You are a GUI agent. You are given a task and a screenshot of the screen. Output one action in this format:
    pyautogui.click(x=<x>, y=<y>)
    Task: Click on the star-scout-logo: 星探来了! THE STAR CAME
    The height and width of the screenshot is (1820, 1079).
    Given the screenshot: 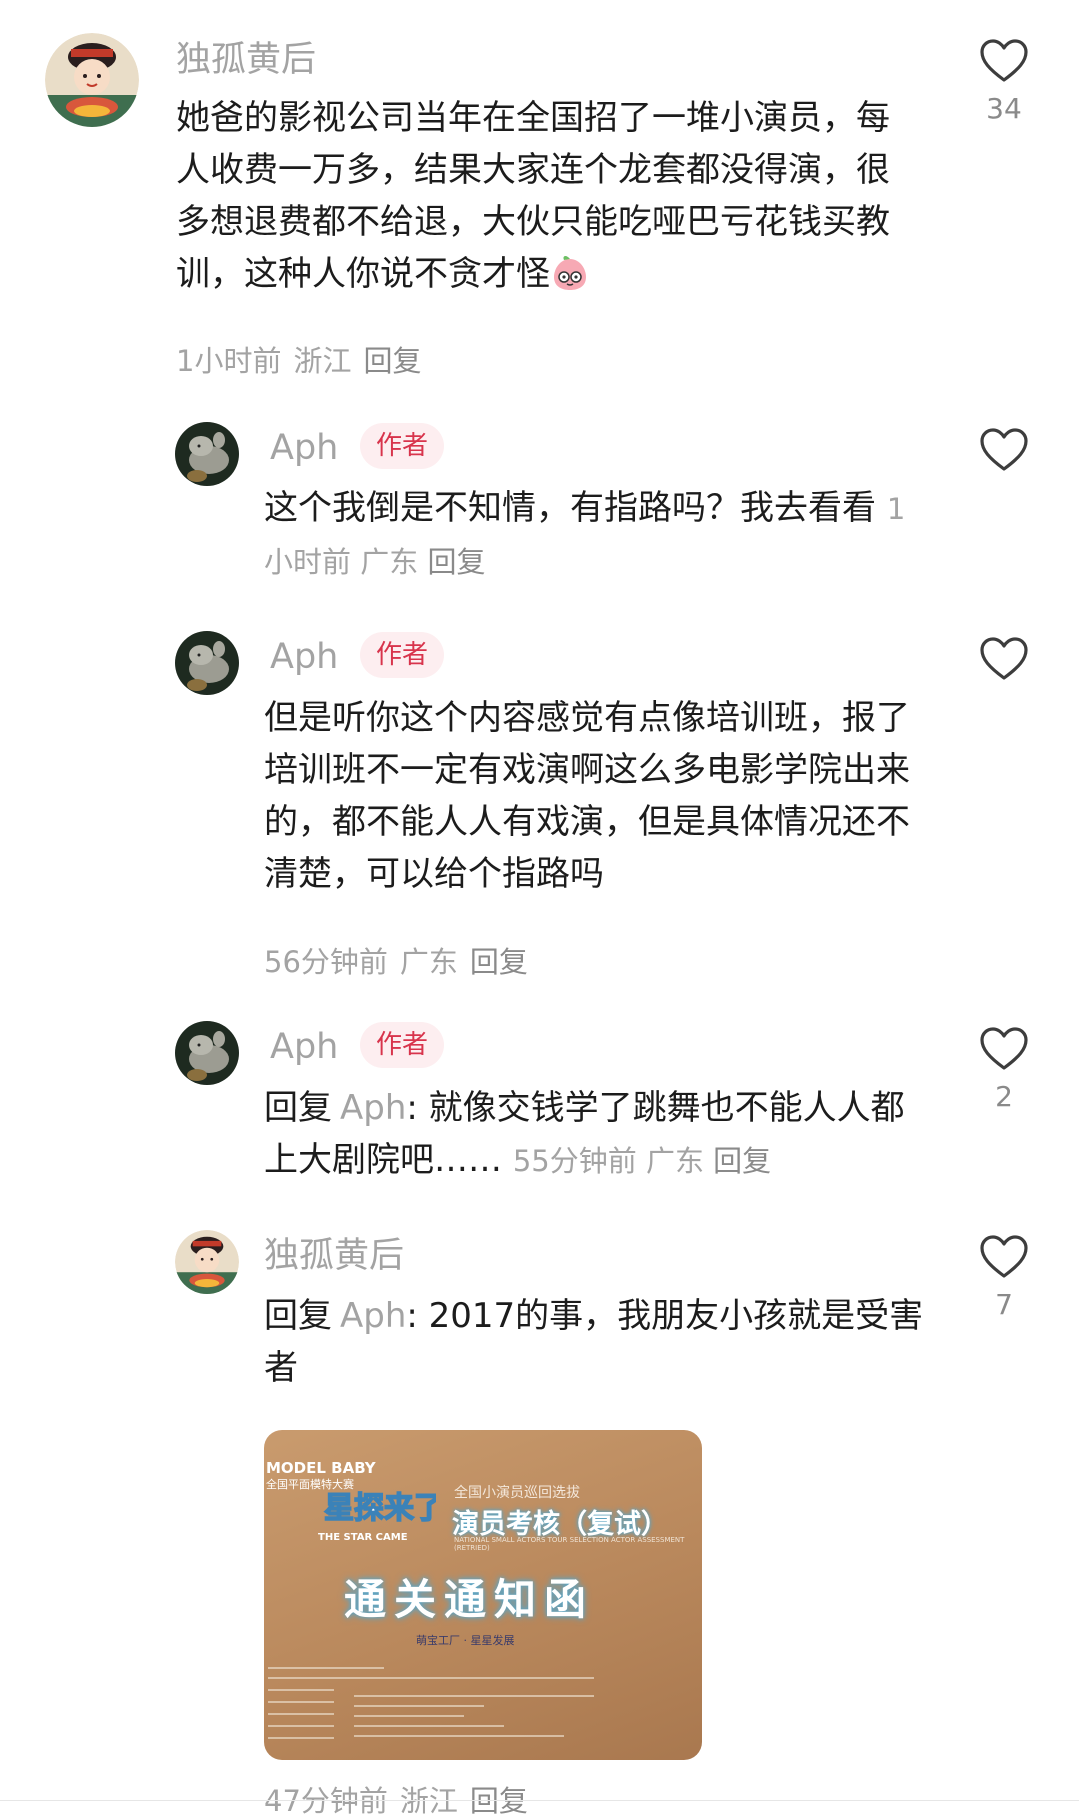 What is the action you would take?
    pyautogui.click(x=387, y=1517)
    